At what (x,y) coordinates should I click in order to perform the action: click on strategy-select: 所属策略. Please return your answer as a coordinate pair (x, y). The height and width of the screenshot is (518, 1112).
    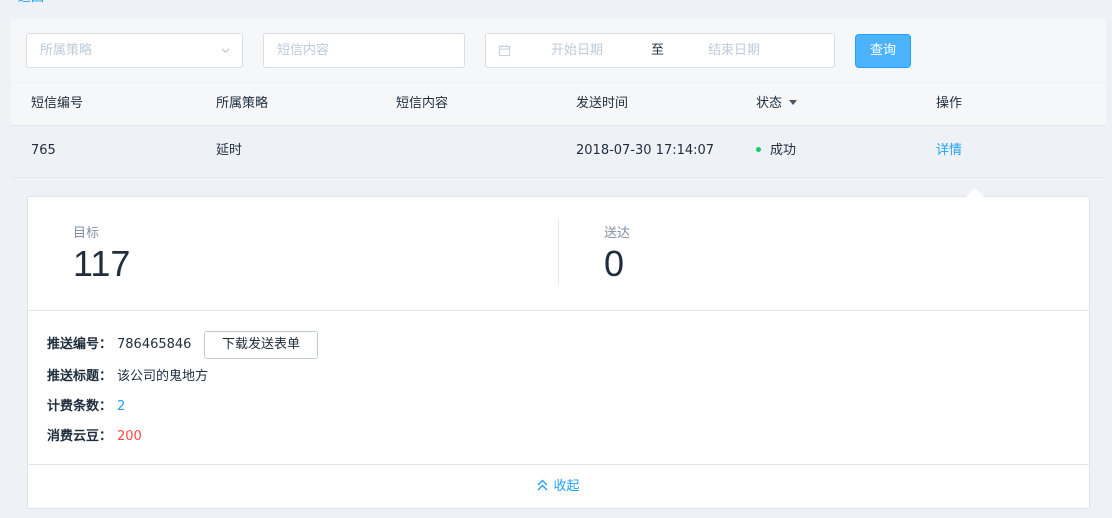
    Looking at the image, I should click on (134, 50).